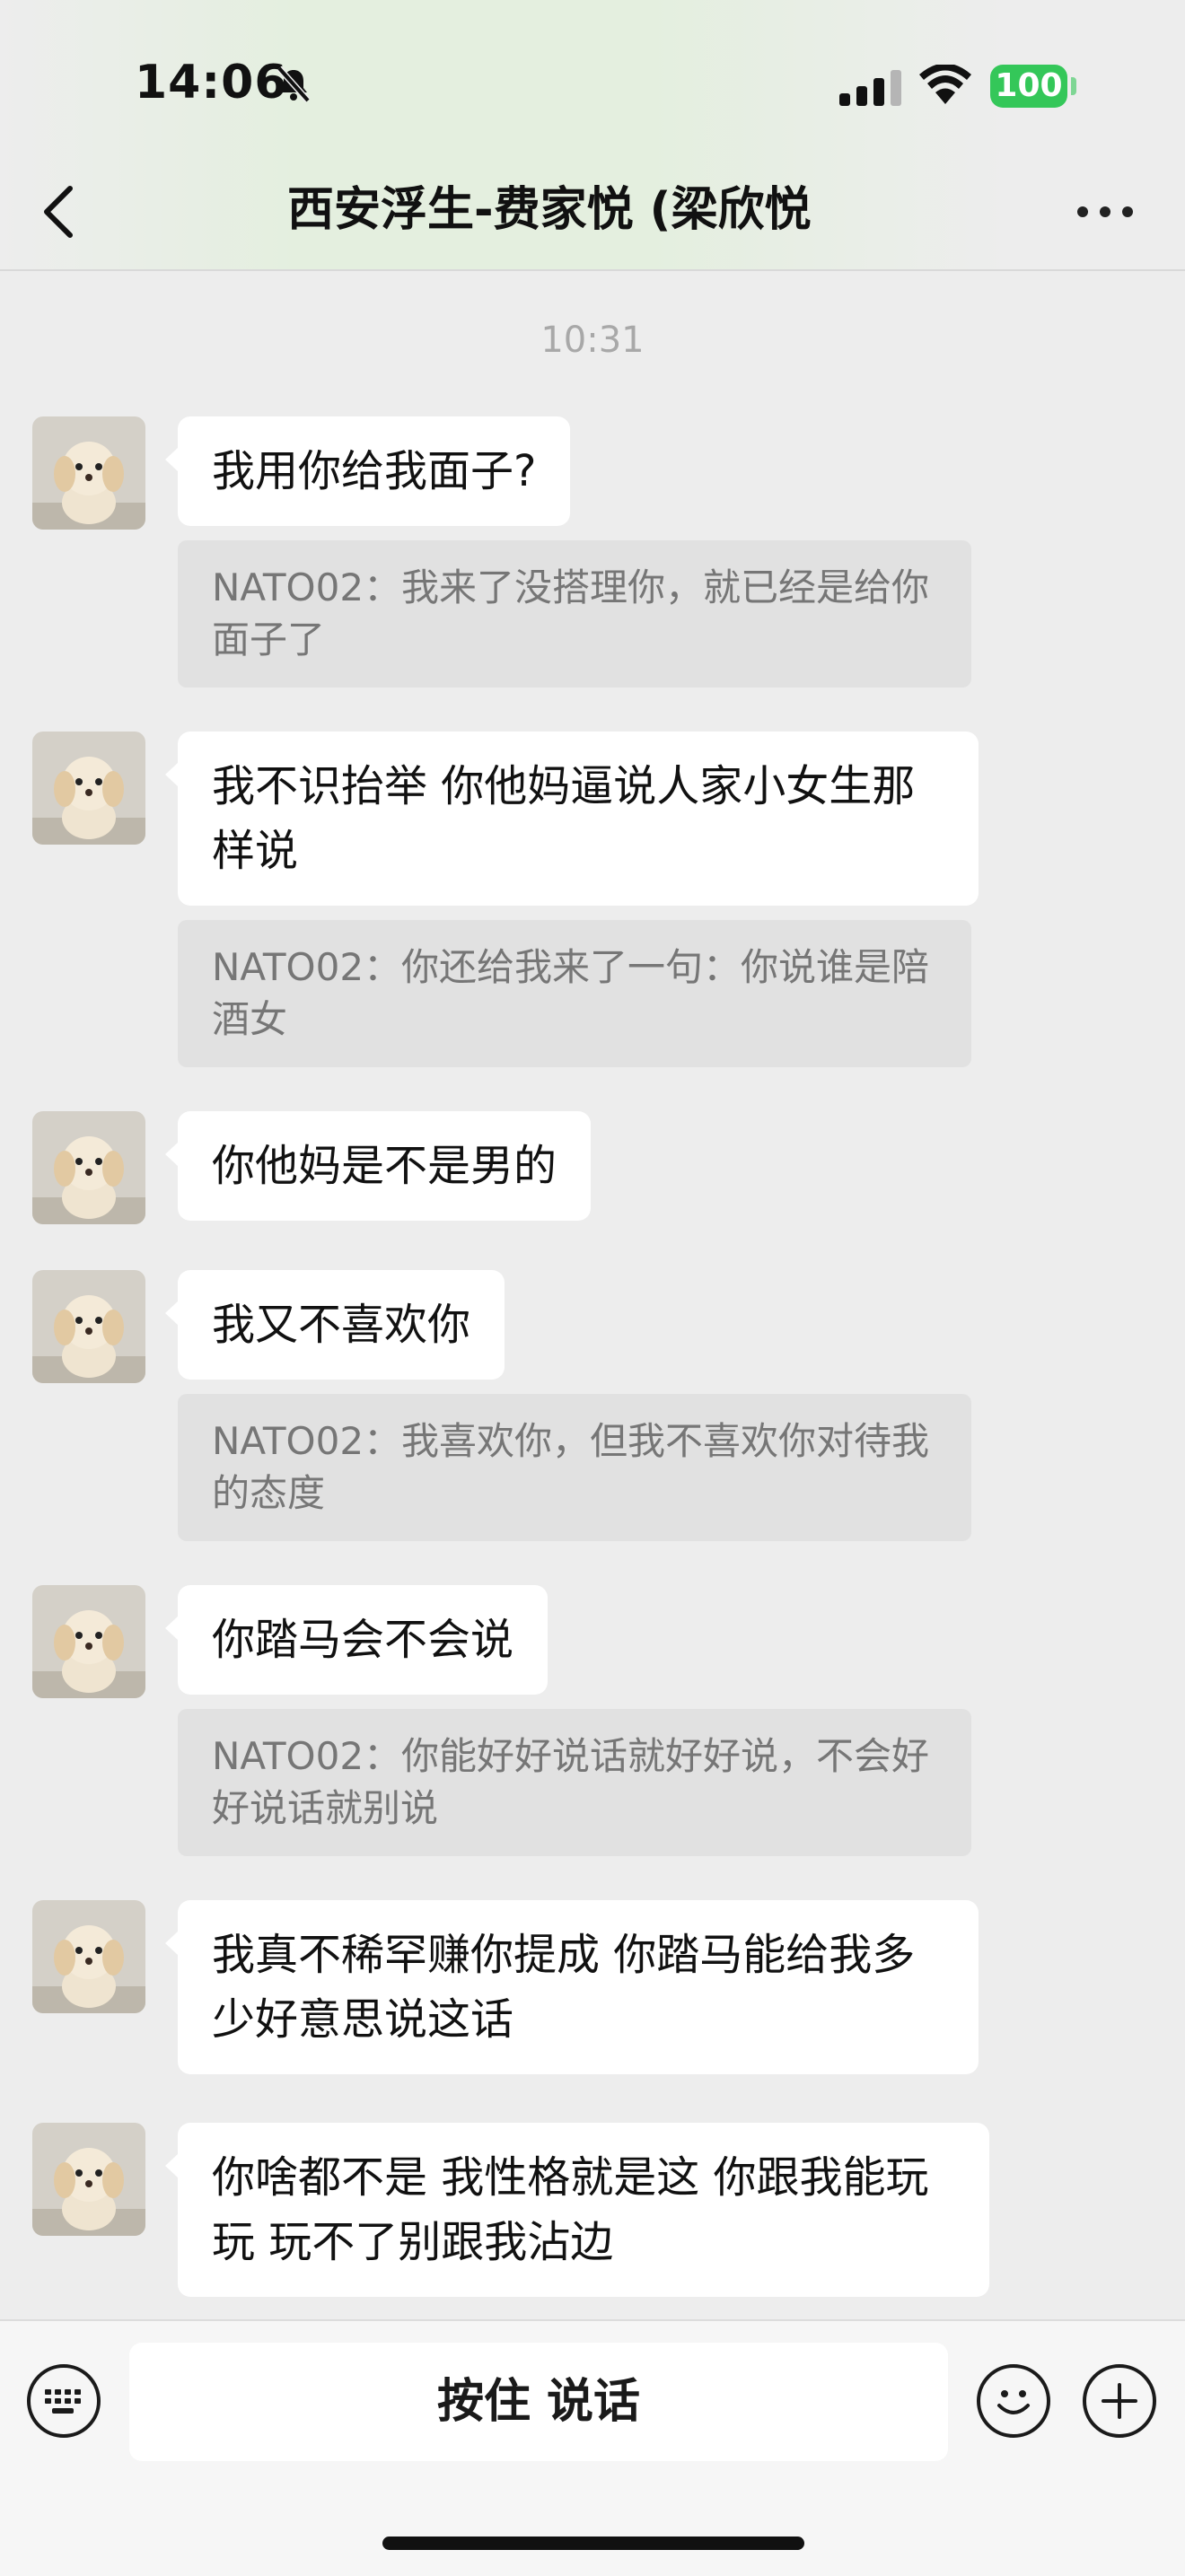 The image size is (1185, 2576). What do you see at coordinates (549, 210) in the screenshot?
I see `chat-title: 西安浮生-费家悦 (梁欣悦` at bounding box center [549, 210].